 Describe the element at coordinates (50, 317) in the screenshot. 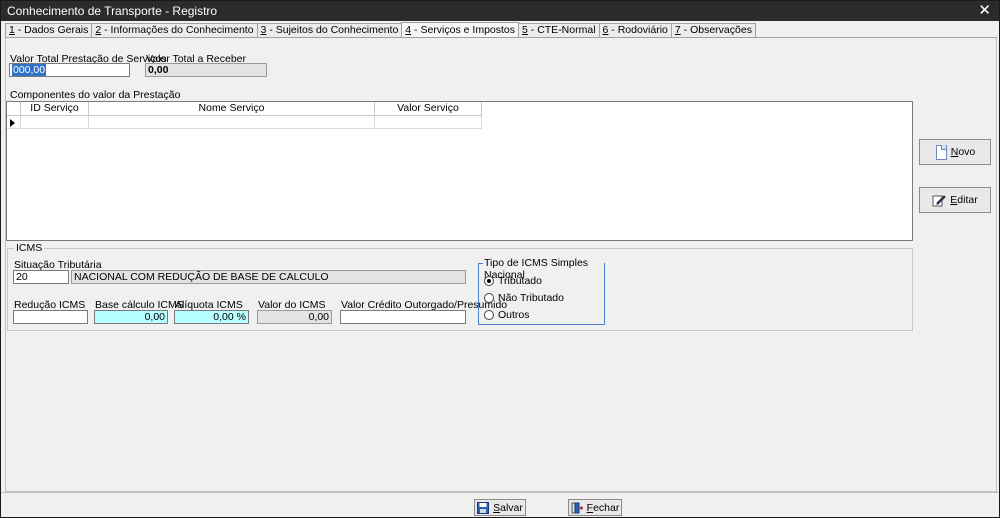

I see `reducao-icms-input` at that location.